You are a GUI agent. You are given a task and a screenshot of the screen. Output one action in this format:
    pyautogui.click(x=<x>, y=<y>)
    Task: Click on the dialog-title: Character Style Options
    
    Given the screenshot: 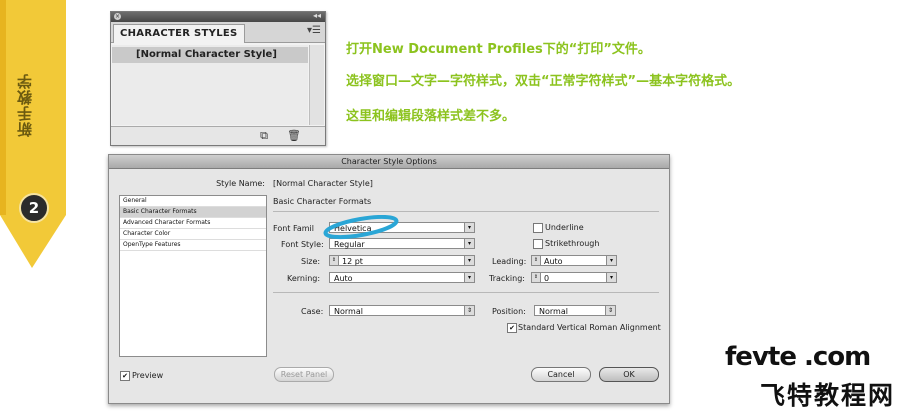 What is the action you would take?
    pyautogui.click(x=389, y=162)
    